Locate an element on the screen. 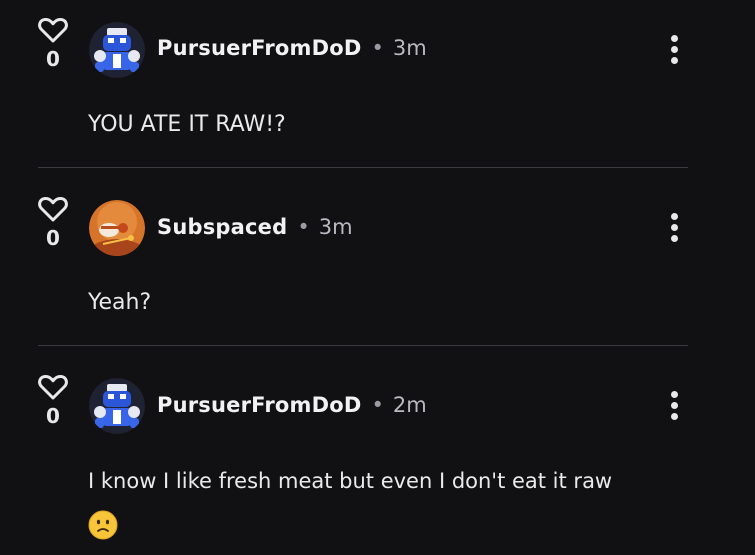  comment-meta: PursuerFromDoD • 2m is located at coordinates (292, 405).